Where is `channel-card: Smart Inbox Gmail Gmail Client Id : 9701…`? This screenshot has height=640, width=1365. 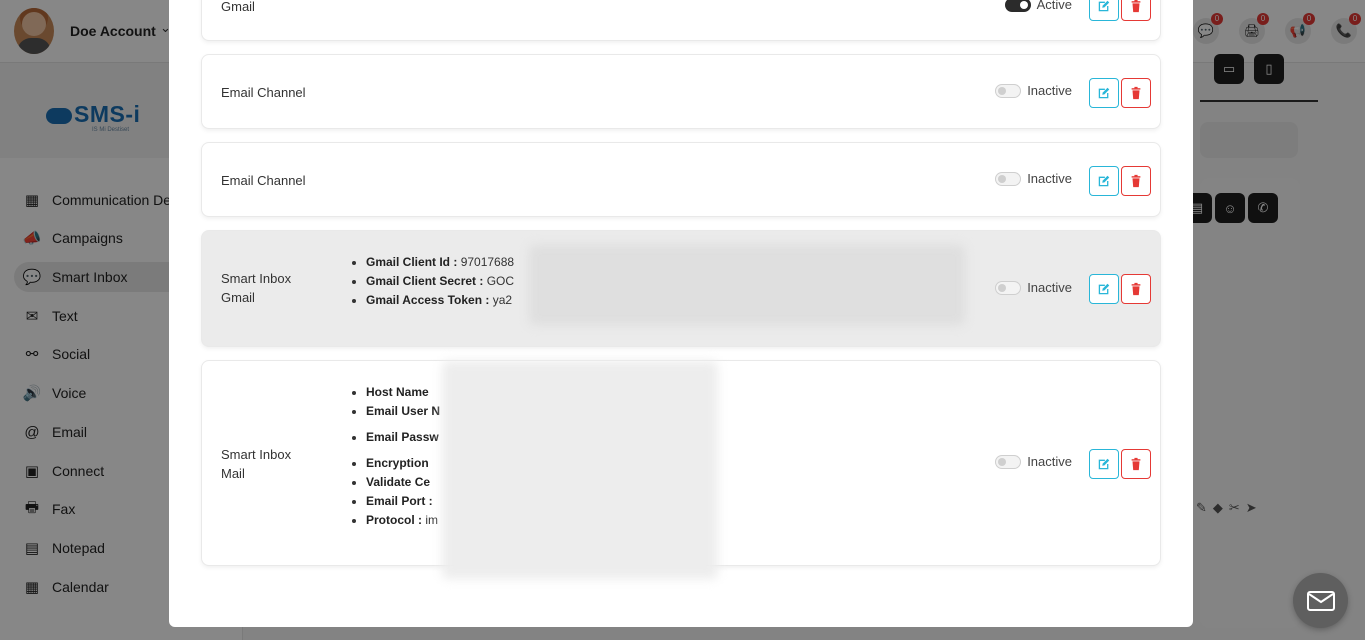 channel-card: Smart Inbox Gmail Gmail Client Id : 9701… is located at coordinates (681, 288).